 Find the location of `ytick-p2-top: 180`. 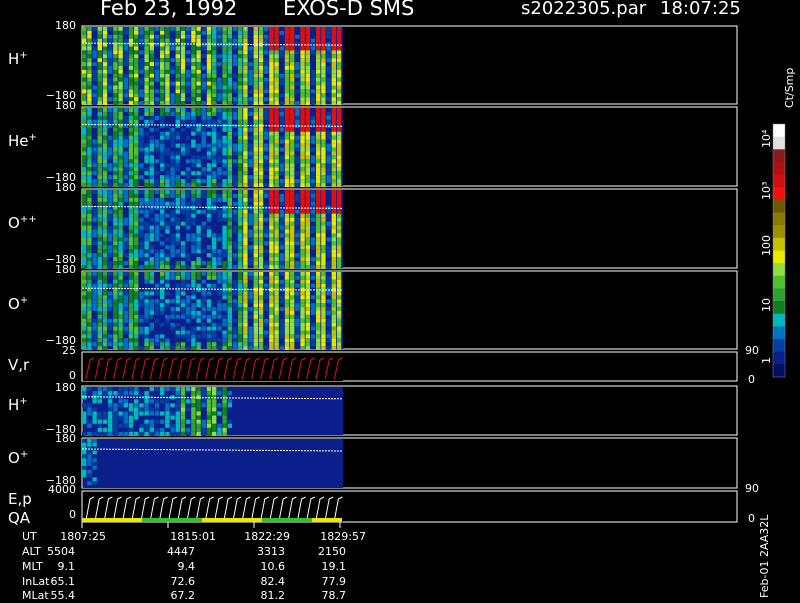

ytick-p2-top: 180 is located at coordinates (65, 105).